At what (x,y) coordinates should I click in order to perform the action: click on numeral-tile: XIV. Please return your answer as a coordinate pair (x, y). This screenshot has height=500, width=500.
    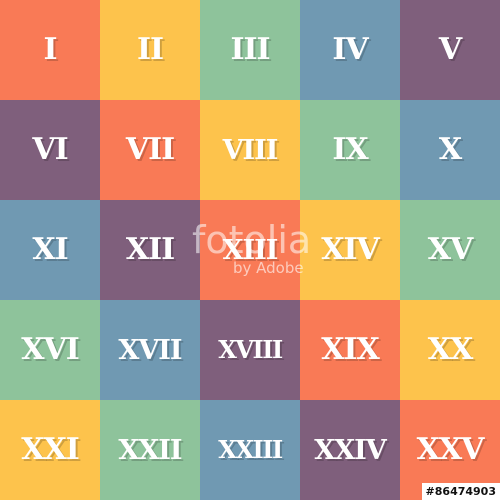
    Looking at the image, I should click on (350, 250).